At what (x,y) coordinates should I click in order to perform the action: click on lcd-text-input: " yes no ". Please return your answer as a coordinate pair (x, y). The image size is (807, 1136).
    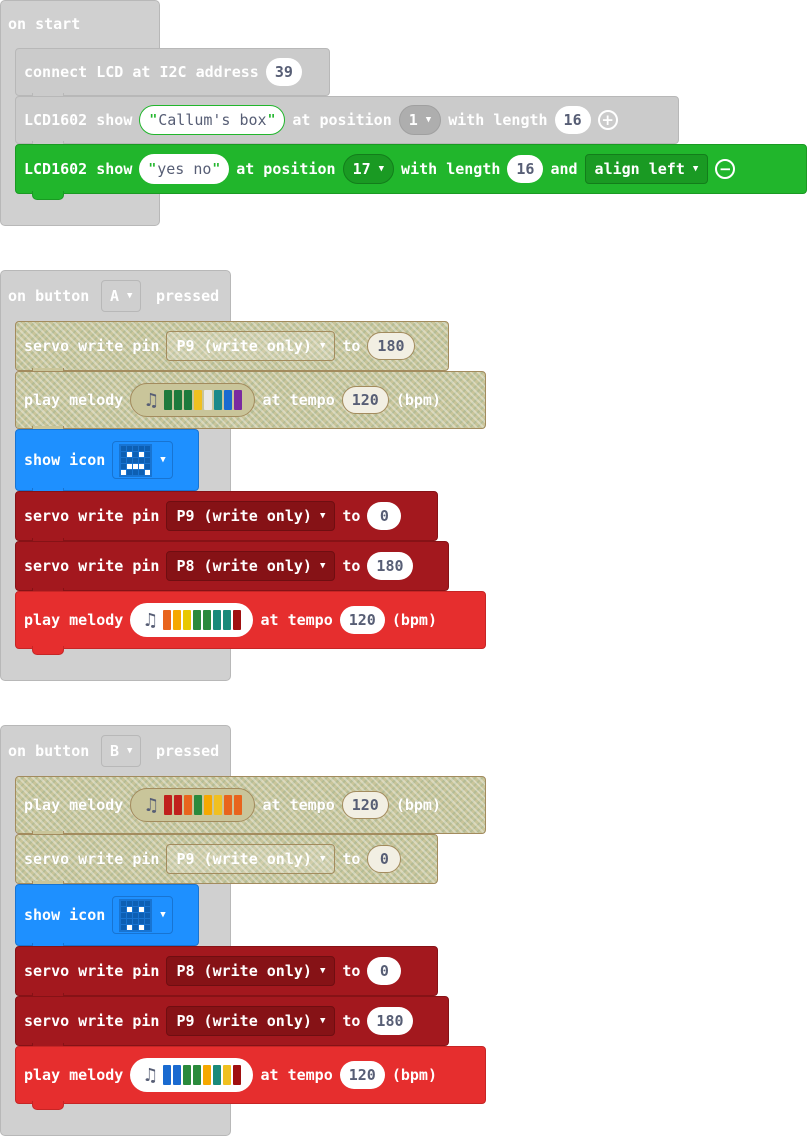
    Looking at the image, I should click on (184, 169).